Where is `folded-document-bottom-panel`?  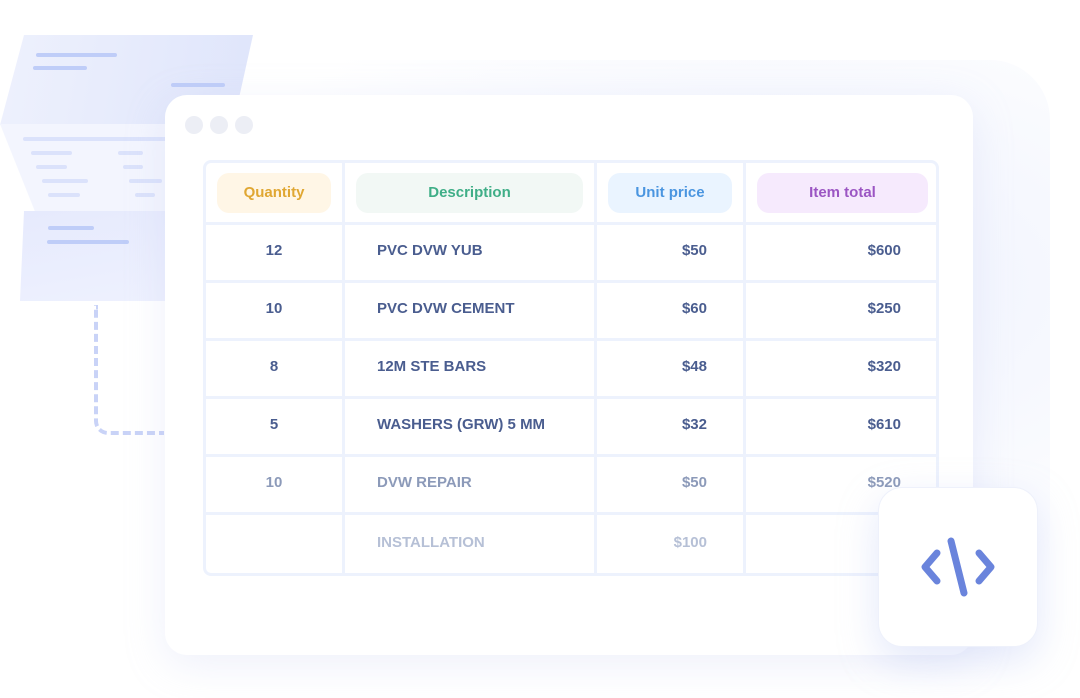 folded-document-bottom-panel is located at coordinates (95, 256).